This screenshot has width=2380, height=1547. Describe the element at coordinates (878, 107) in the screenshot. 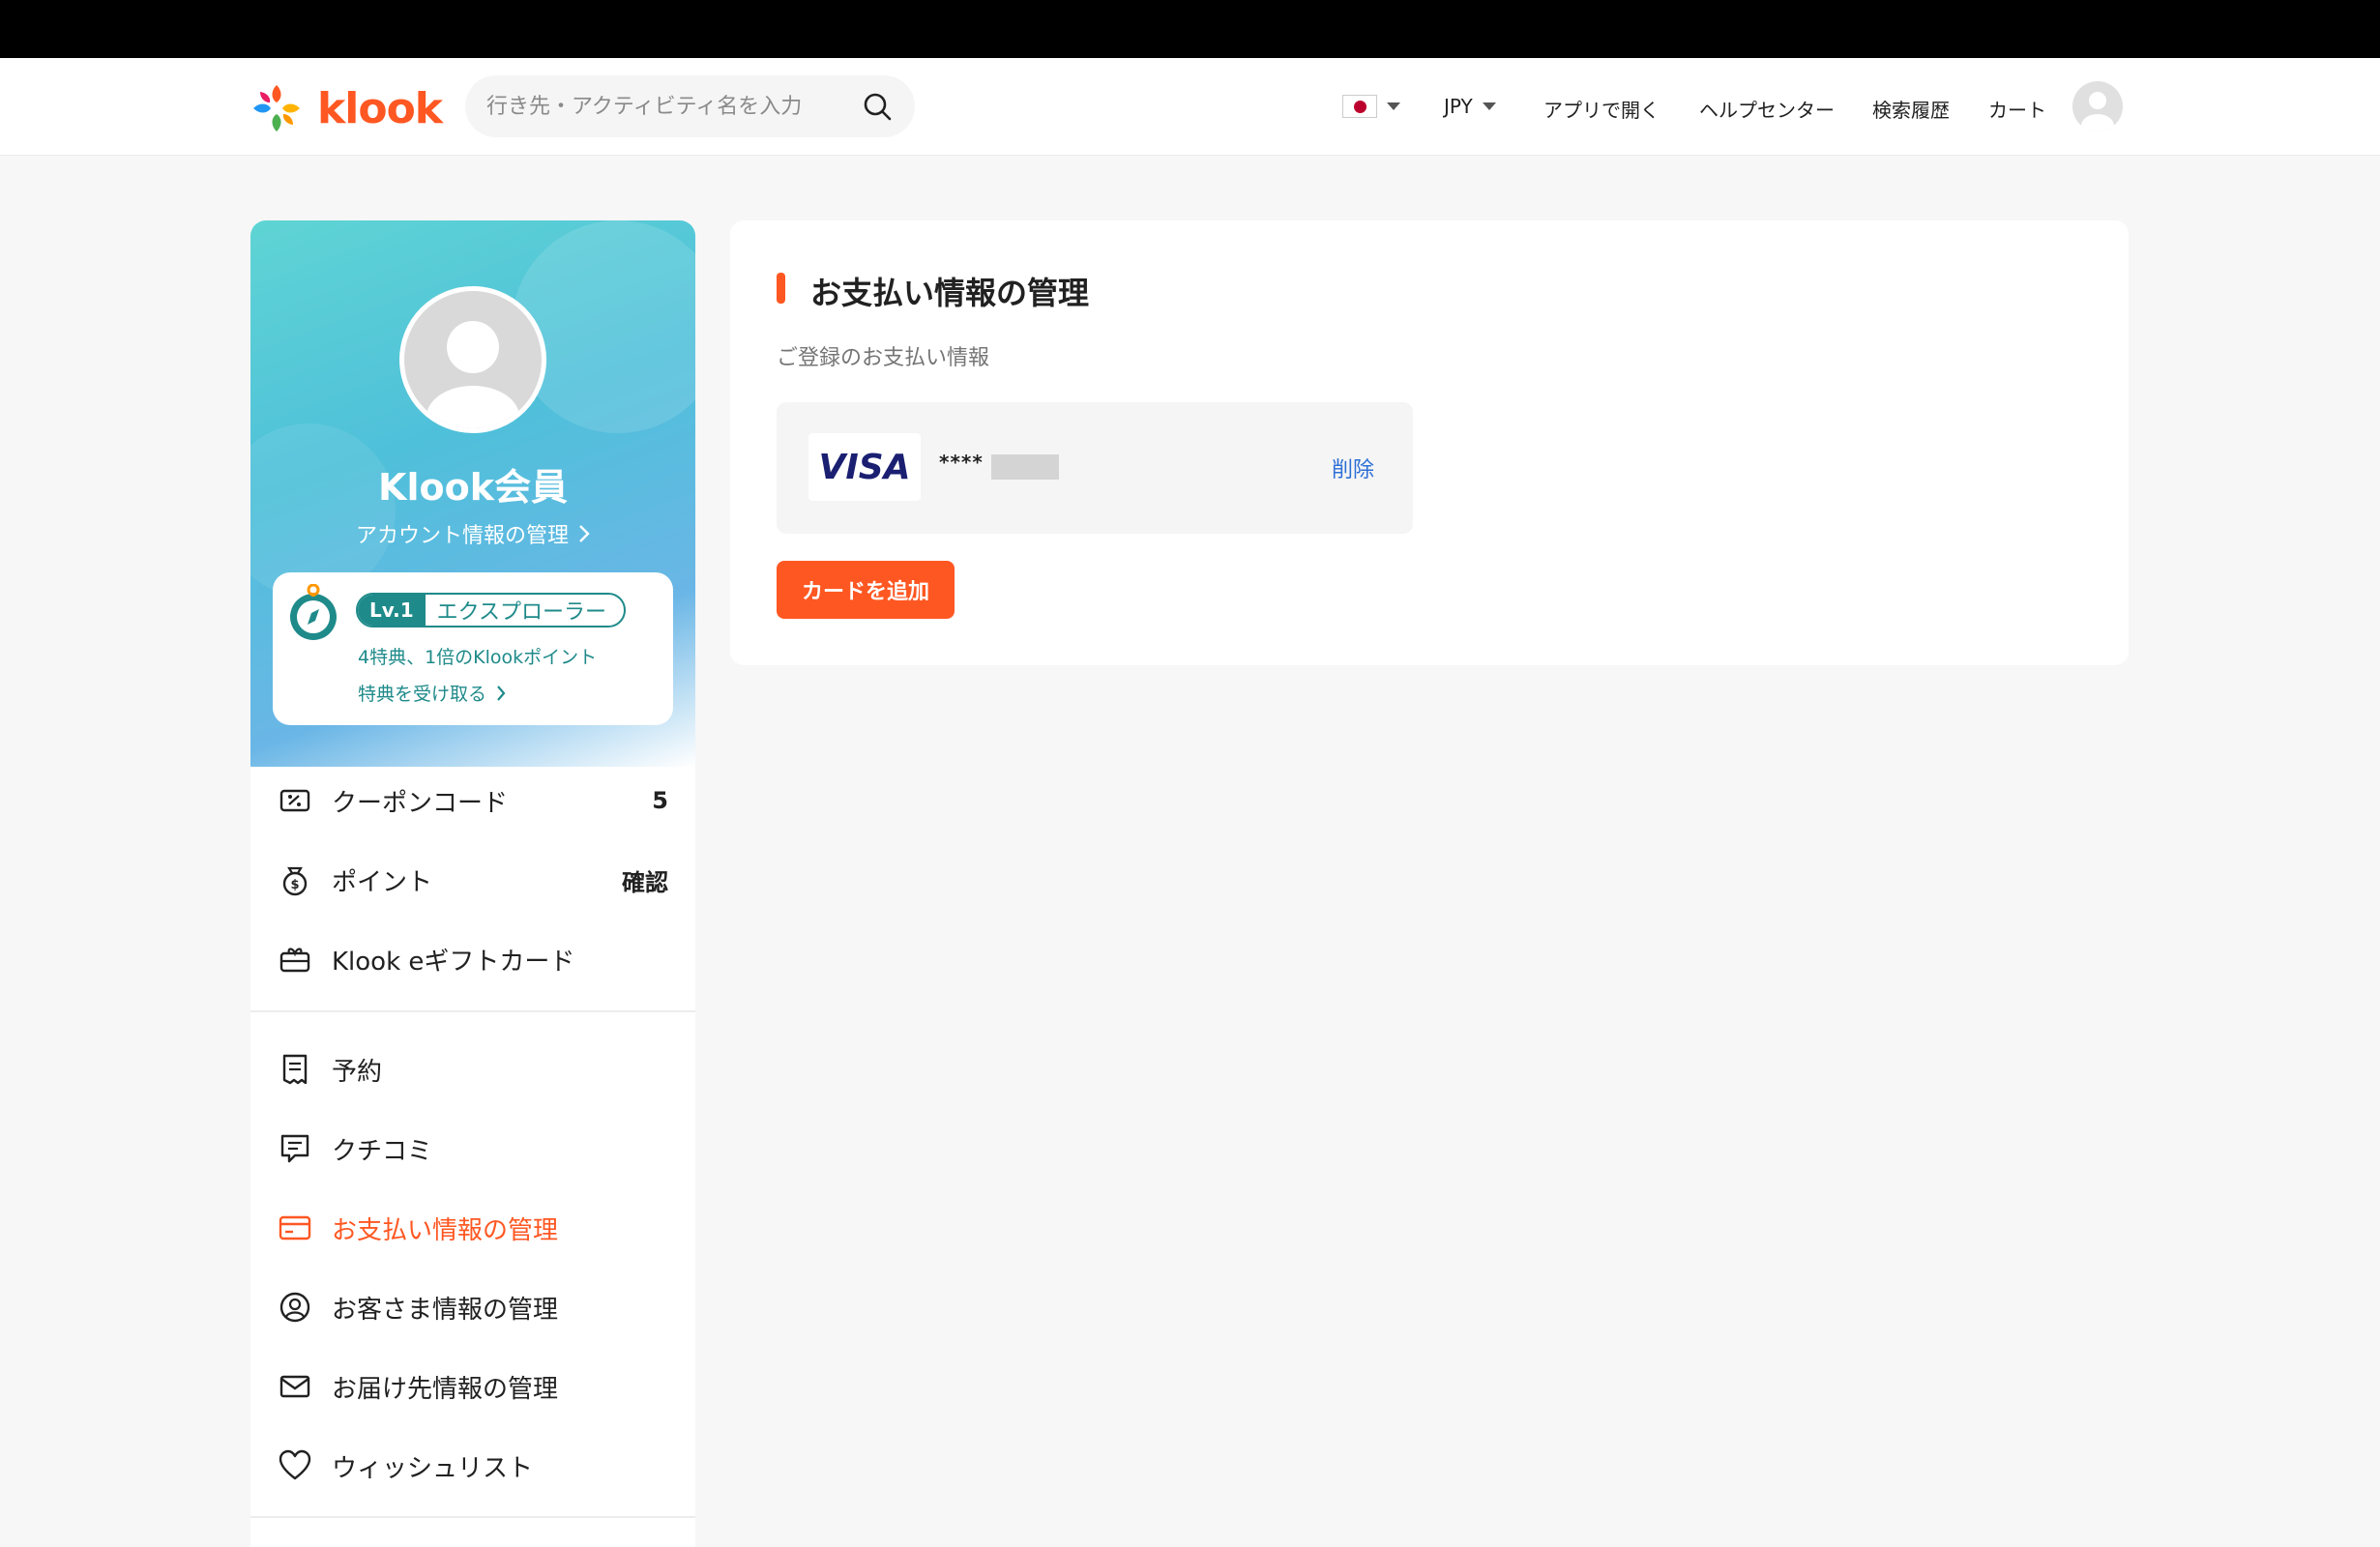

I see `search-icon` at that location.